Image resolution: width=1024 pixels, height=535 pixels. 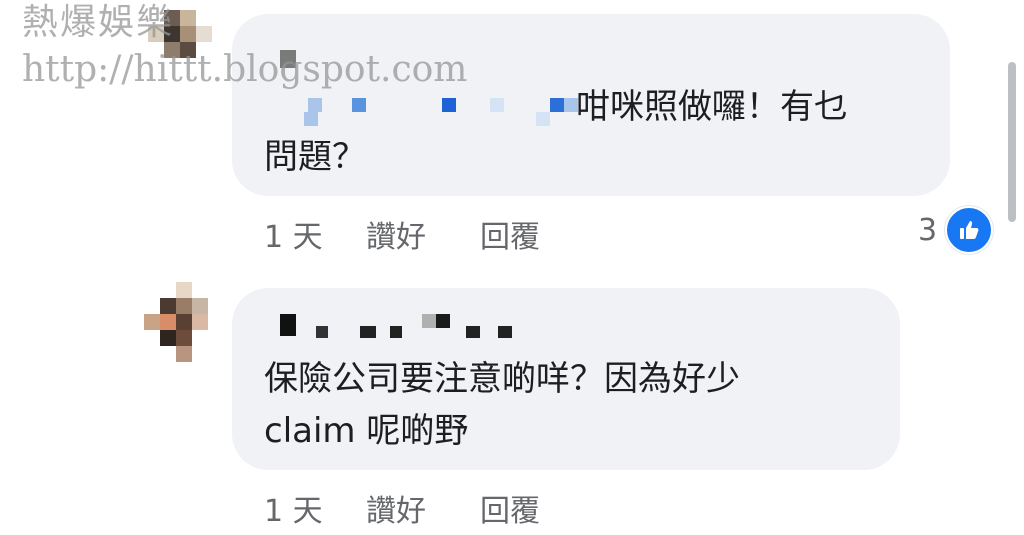 What do you see at coordinates (366, 431) in the screenshot?
I see `comment-text-line: claim 呢啲野` at bounding box center [366, 431].